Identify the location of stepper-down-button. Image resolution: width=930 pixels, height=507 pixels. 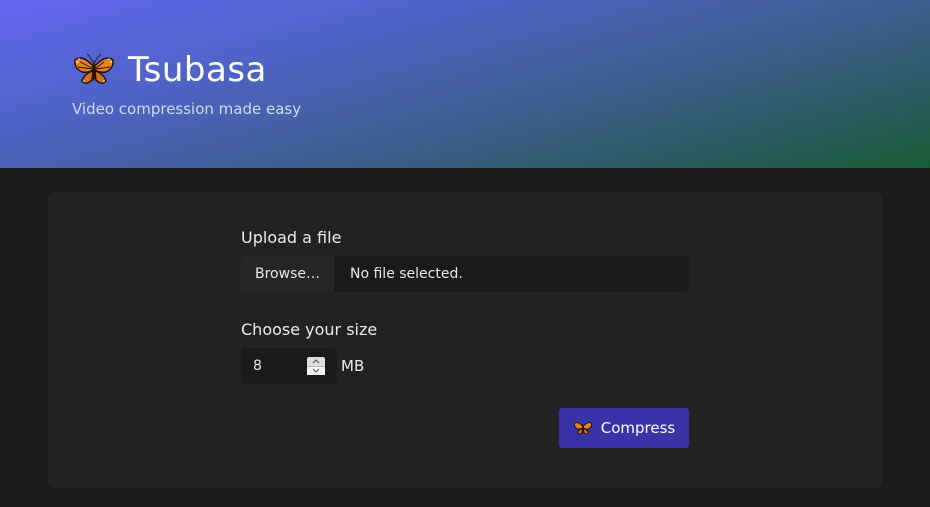
(316, 370).